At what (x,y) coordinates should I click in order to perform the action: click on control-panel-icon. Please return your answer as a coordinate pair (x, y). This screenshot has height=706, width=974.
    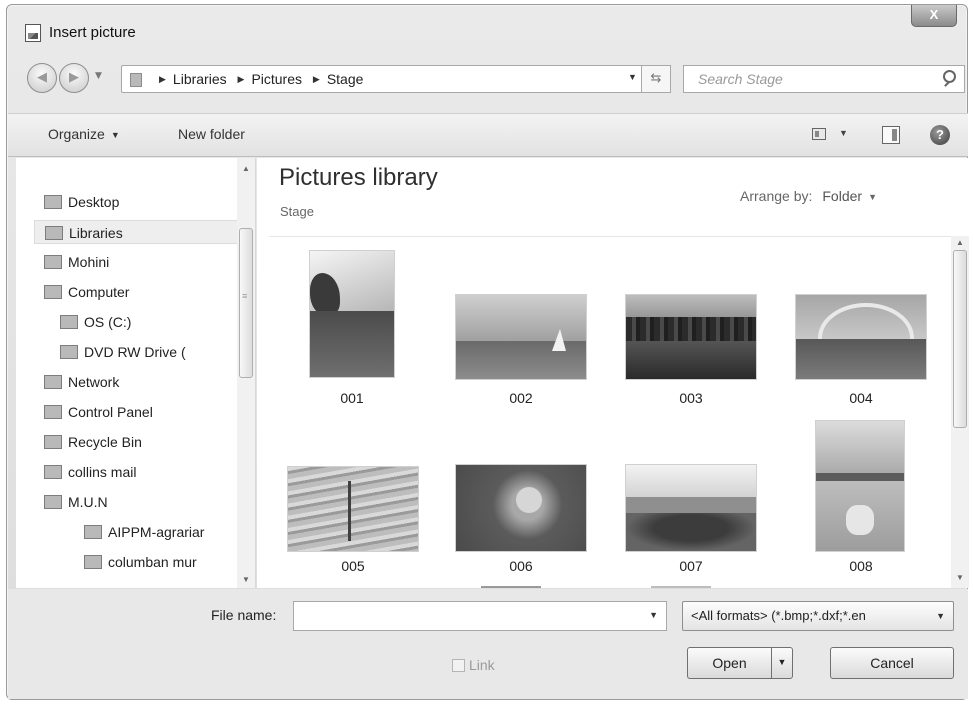
    Looking at the image, I should click on (53, 412).